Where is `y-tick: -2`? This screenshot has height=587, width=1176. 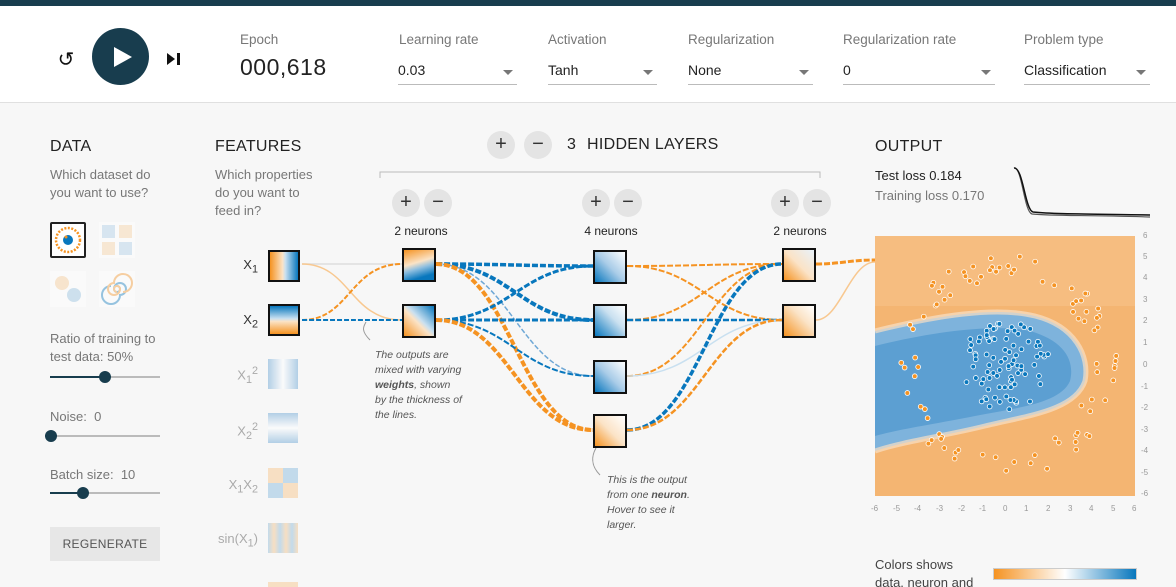
y-tick: -2 is located at coordinates (1145, 407).